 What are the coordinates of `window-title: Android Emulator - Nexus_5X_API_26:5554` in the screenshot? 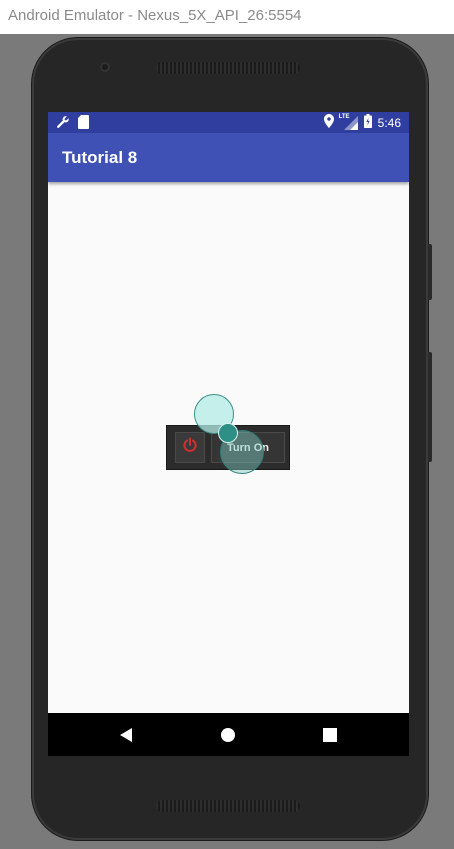 It's located at (155, 15).